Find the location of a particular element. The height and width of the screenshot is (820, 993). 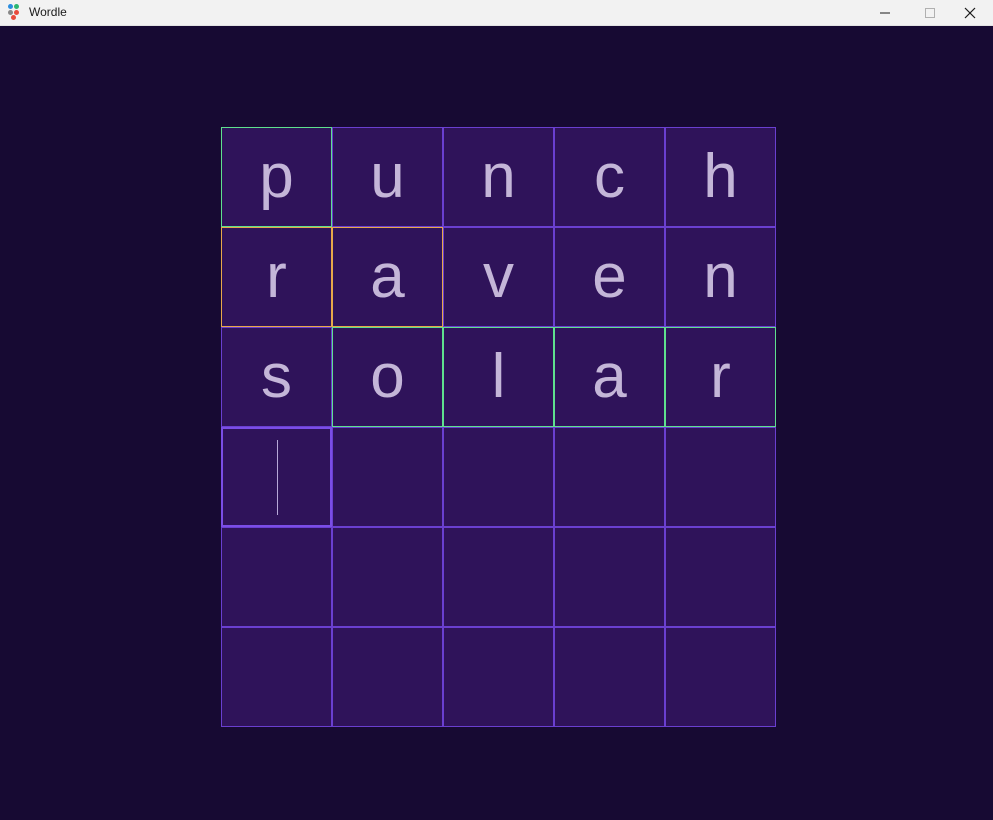

minimize-button is located at coordinates (885, 13).